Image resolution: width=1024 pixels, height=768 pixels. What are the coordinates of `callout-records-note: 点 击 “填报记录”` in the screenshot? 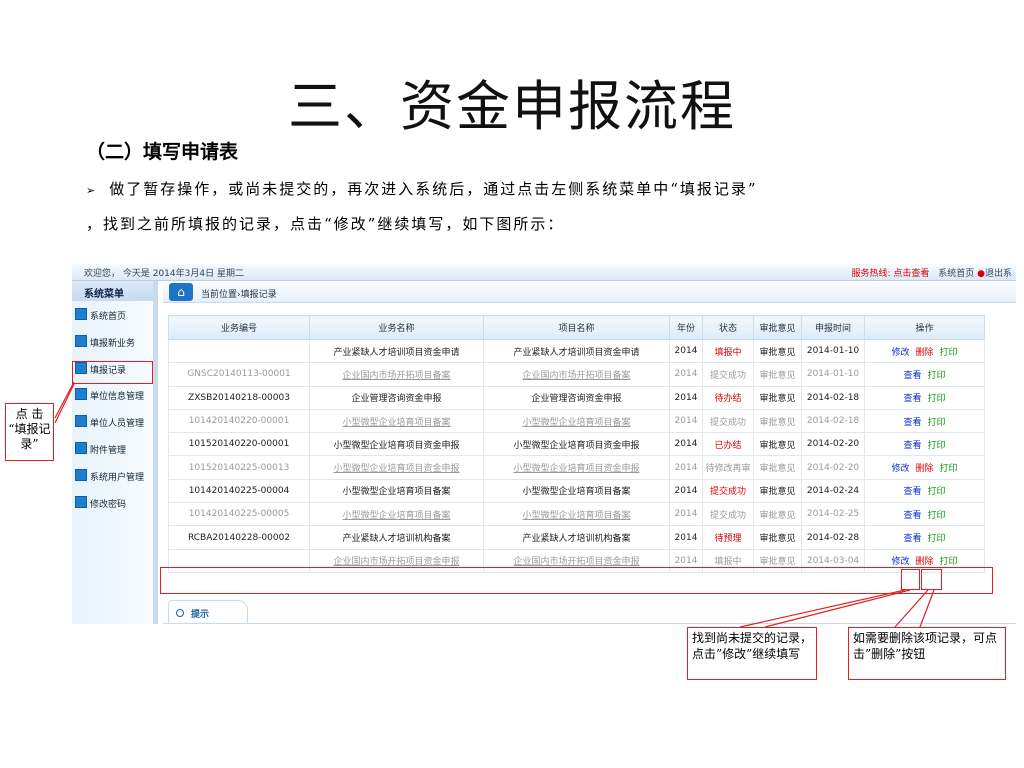 It's located at (29, 432).